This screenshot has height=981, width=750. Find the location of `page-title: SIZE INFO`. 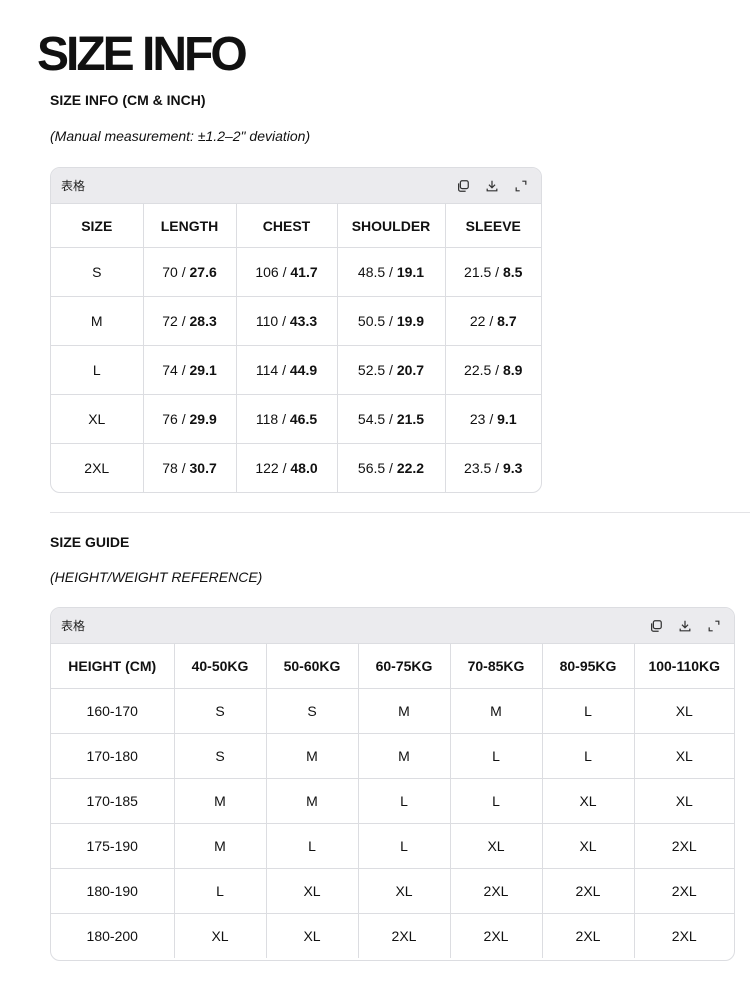

page-title: SIZE INFO is located at coordinates (142, 54).